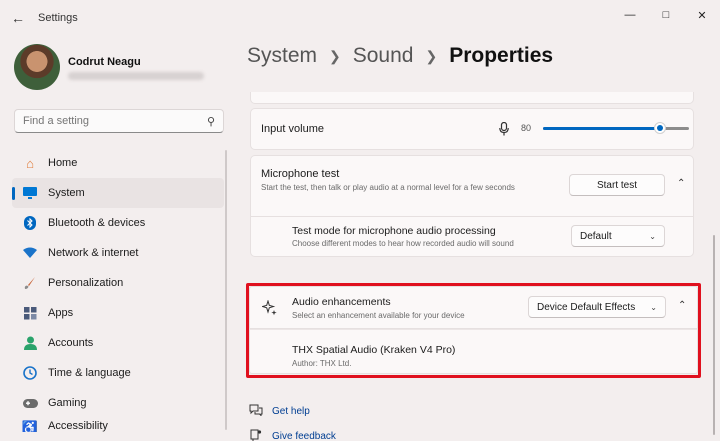 The height and width of the screenshot is (441, 720). Describe the element at coordinates (30, 426) in the screenshot. I see `accessibility-icon: ♿` at that location.